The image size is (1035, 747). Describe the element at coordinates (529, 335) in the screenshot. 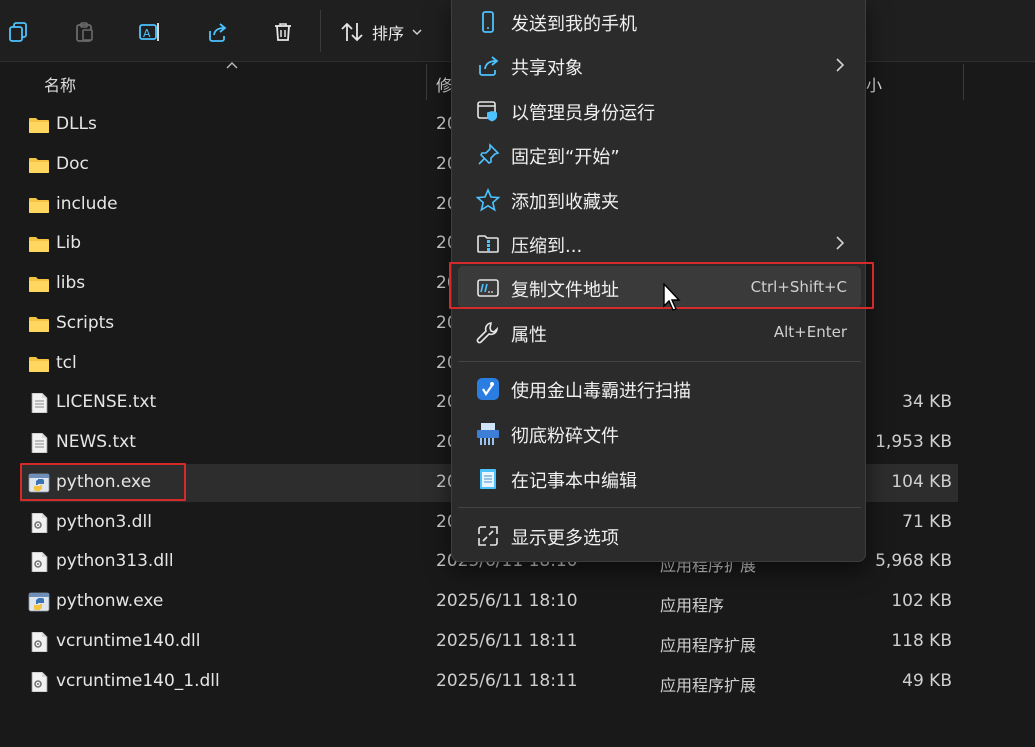

I see `menu-item-label: 属性` at that location.